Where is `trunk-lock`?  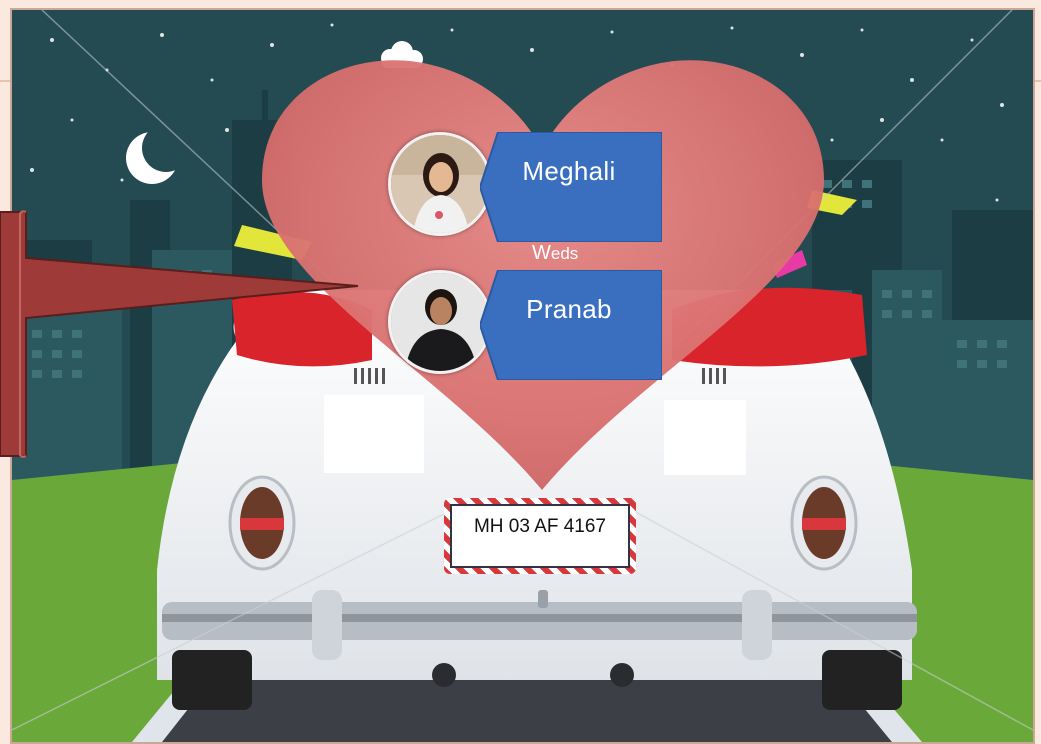 trunk-lock is located at coordinates (543, 599).